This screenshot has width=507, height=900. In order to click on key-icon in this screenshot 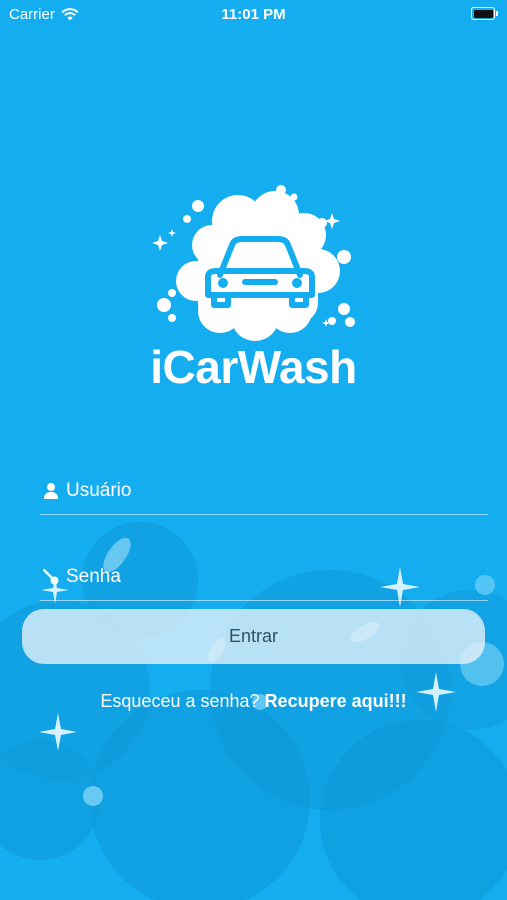, I will do `click(50, 576)`.